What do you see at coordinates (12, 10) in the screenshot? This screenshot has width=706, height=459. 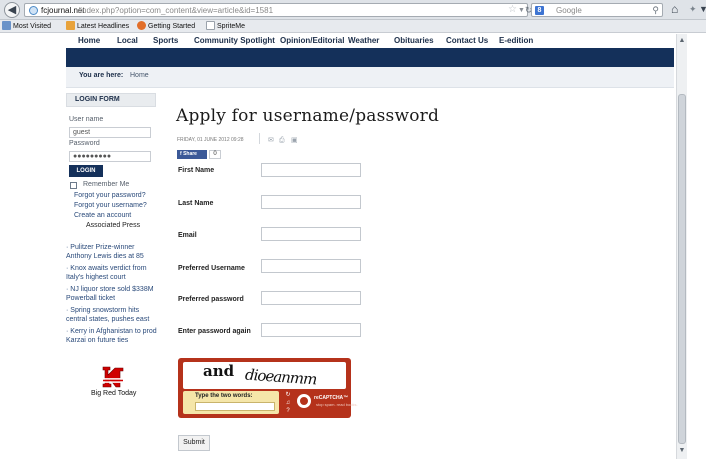 I see `back-arrow-icon: ◀` at bounding box center [12, 10].